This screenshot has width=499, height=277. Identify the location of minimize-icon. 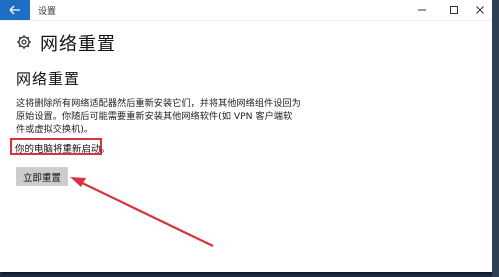
(422, 10).